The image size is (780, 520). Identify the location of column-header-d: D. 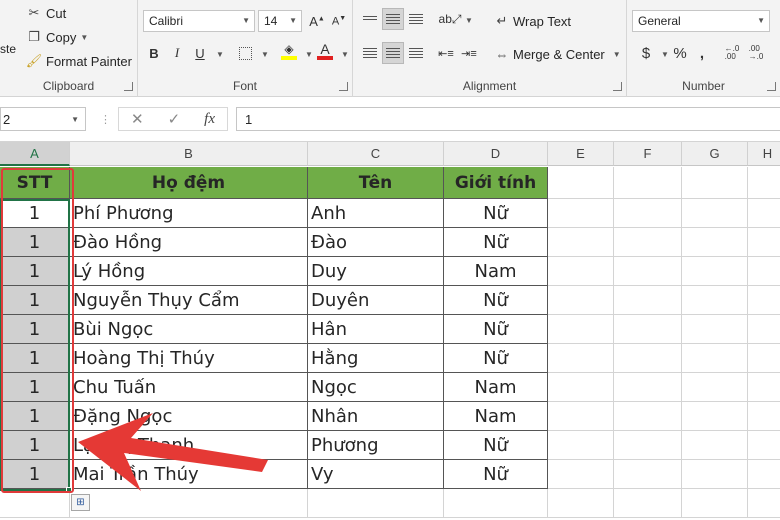
(496, 154).